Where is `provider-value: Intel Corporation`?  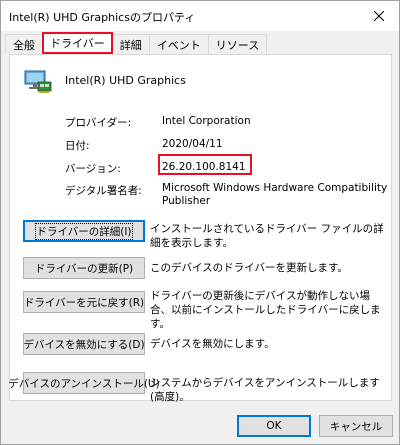 provider-value: Intel Corporation is located at coordinates (206, 121).